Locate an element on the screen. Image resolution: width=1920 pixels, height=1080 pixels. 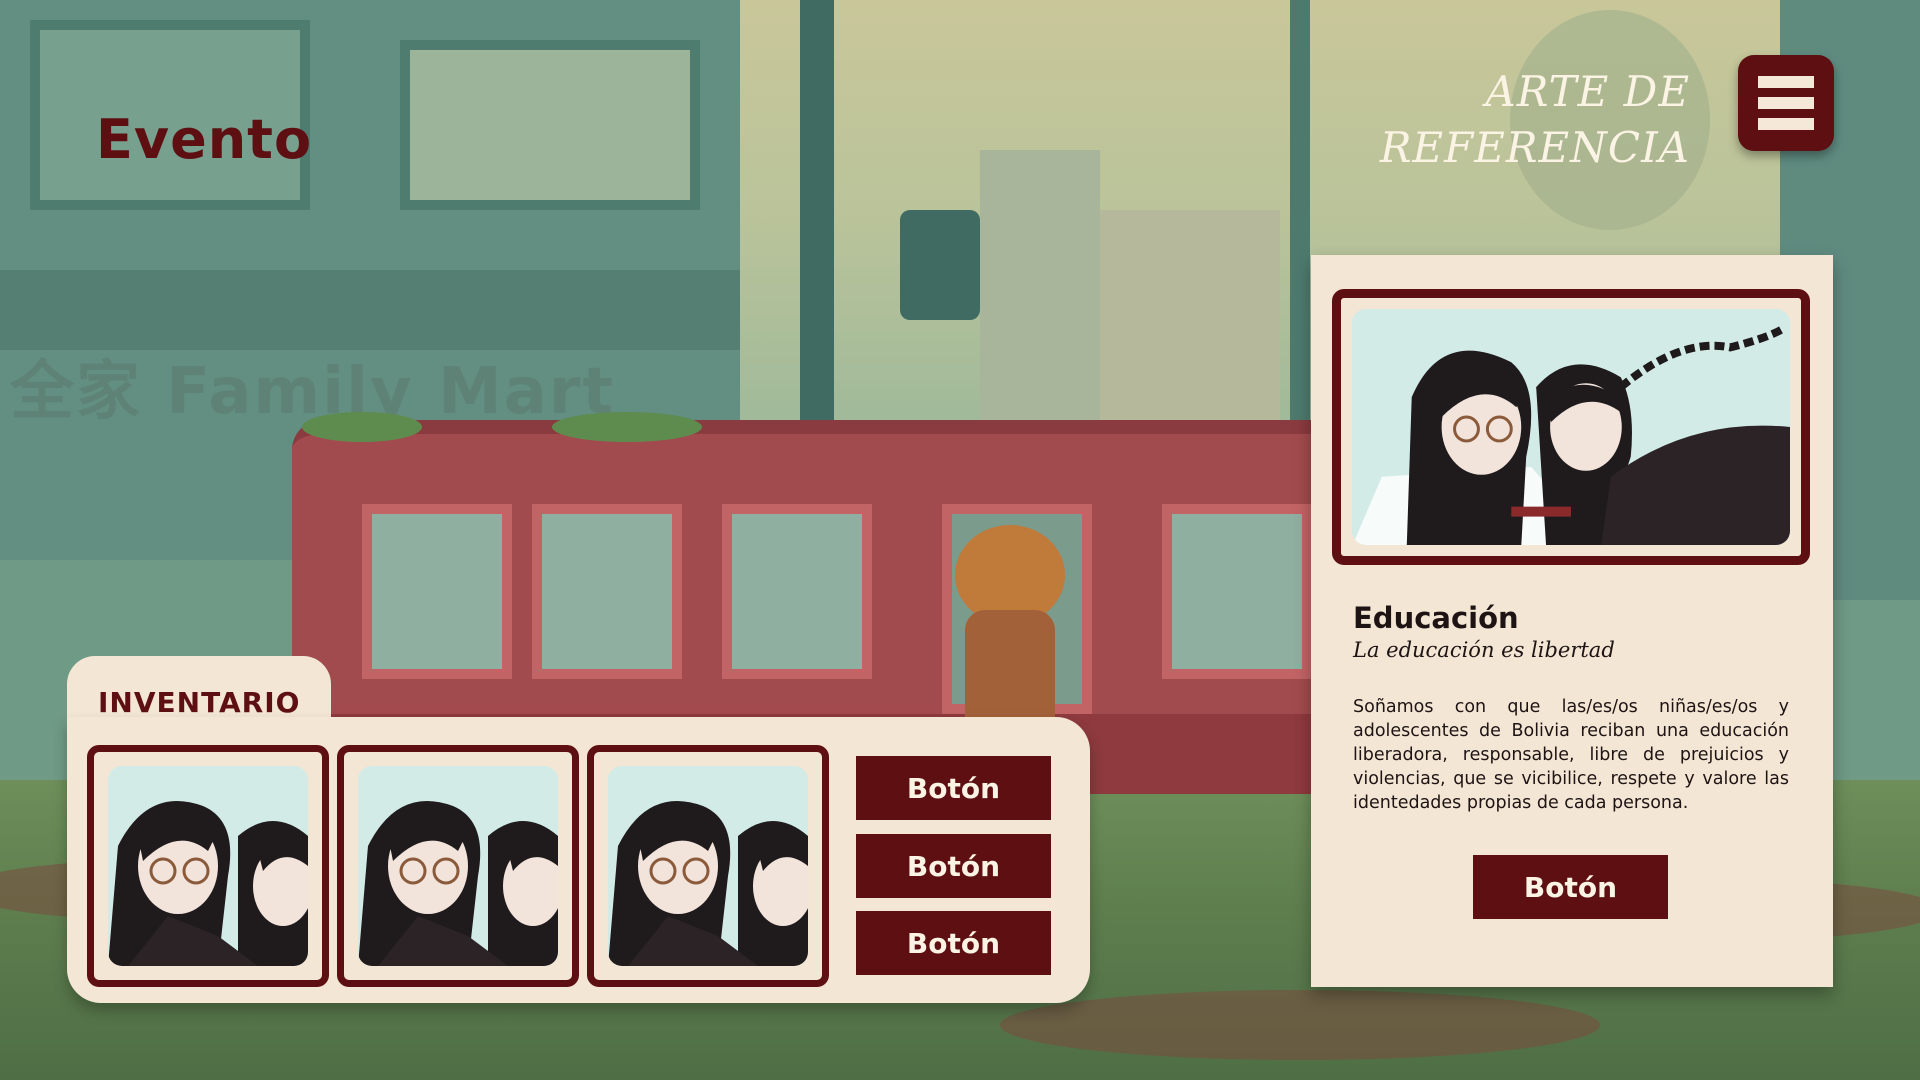
mud-patch is located at coordinates (1300, 1025).